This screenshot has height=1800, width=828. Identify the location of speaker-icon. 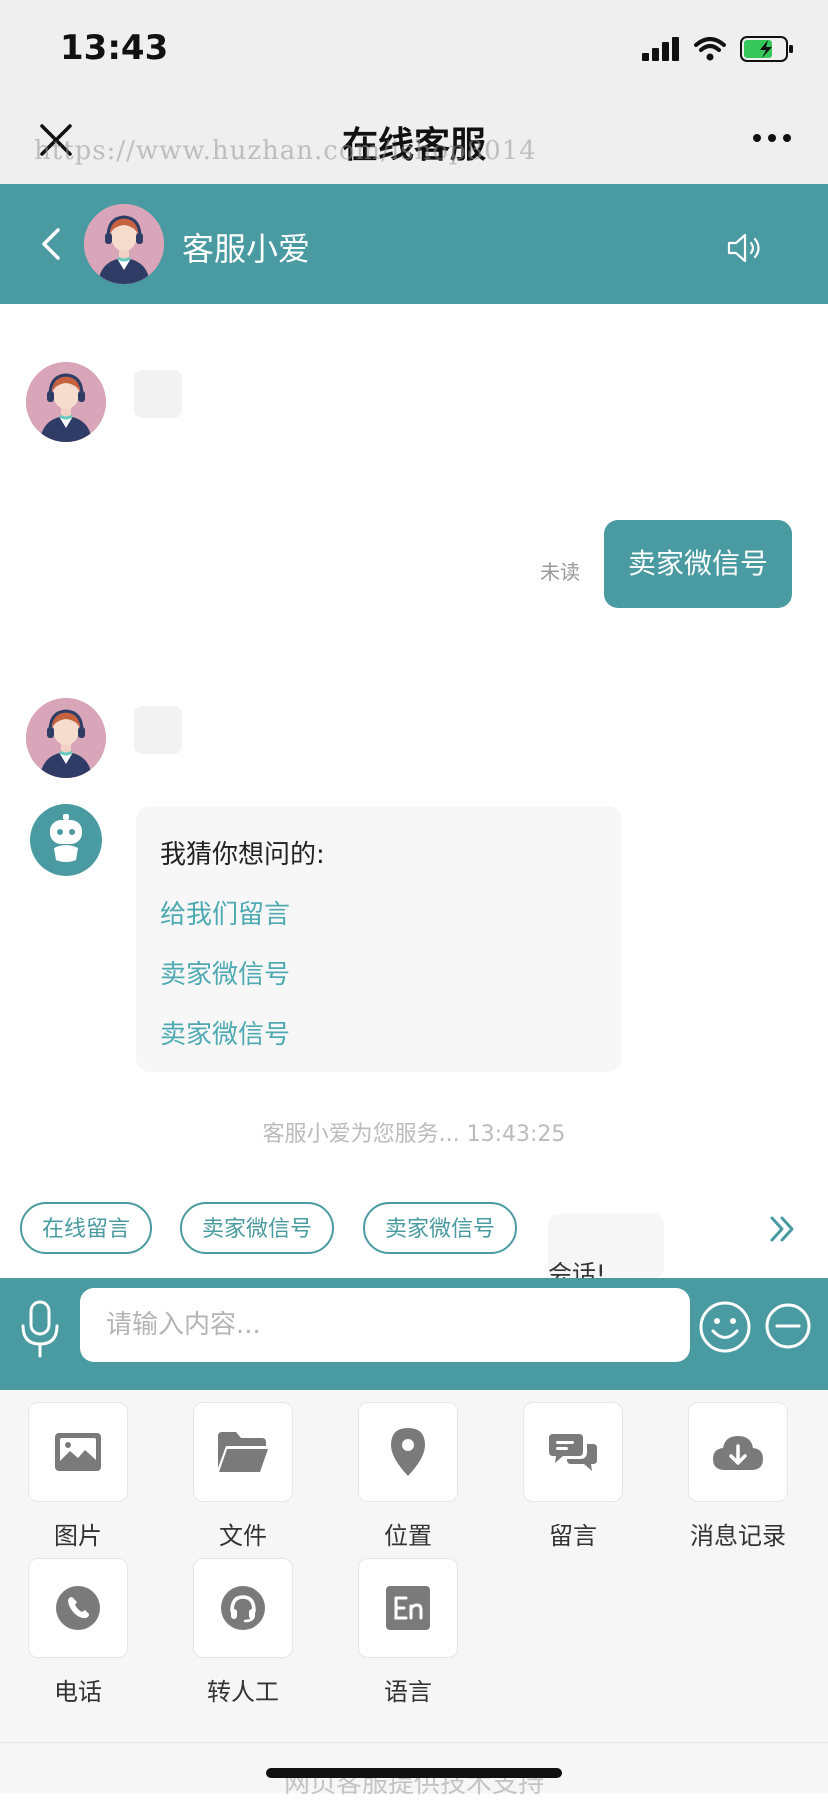
(746, 248).